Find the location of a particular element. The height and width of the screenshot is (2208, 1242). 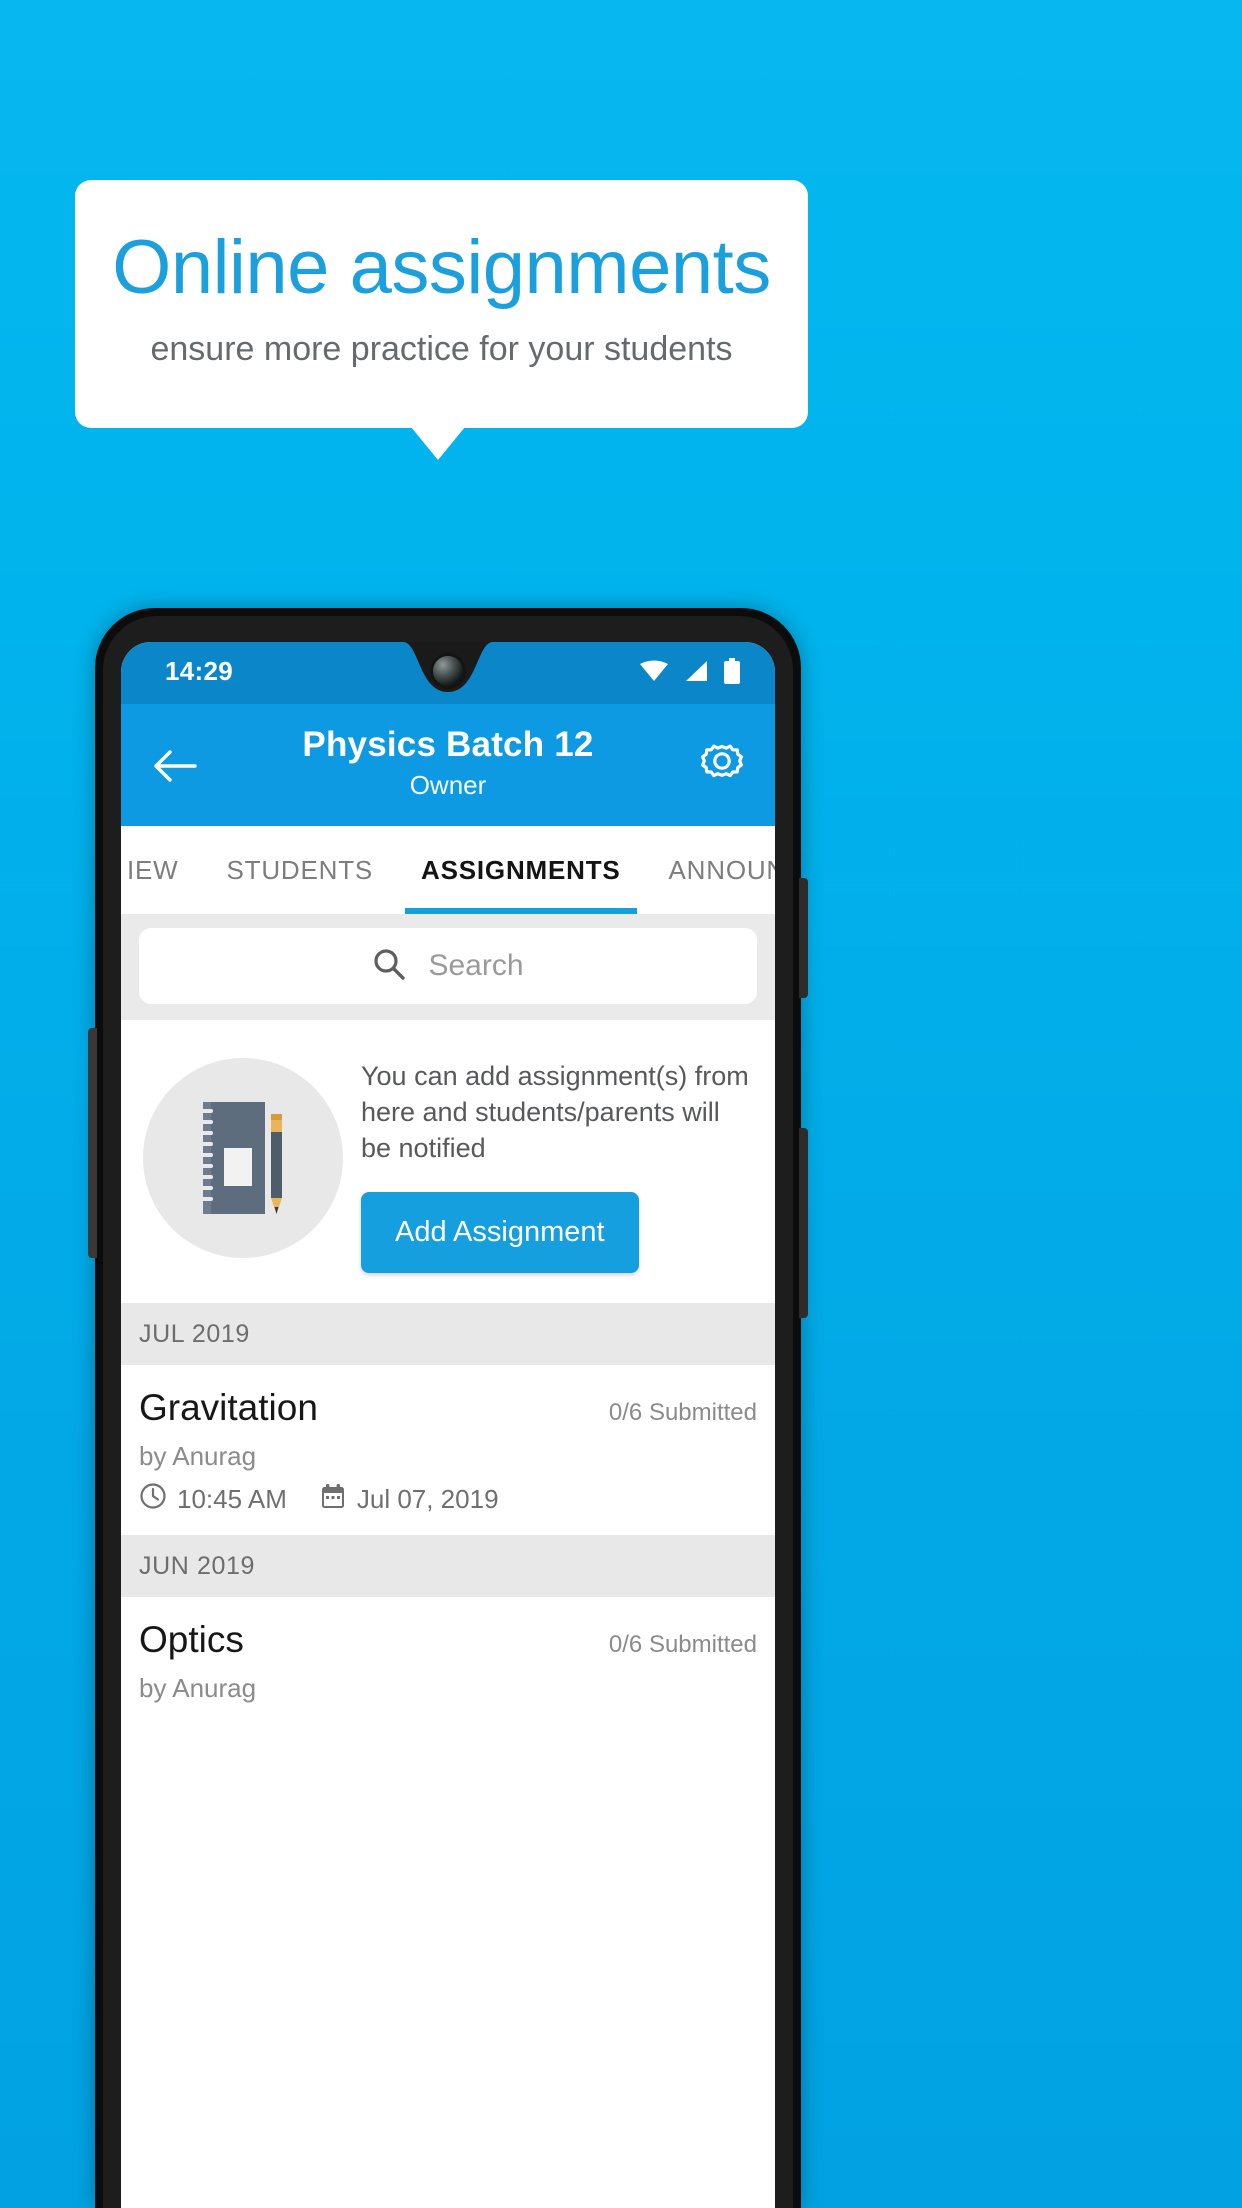

phone-power-button is located at coordinates (803, 938).